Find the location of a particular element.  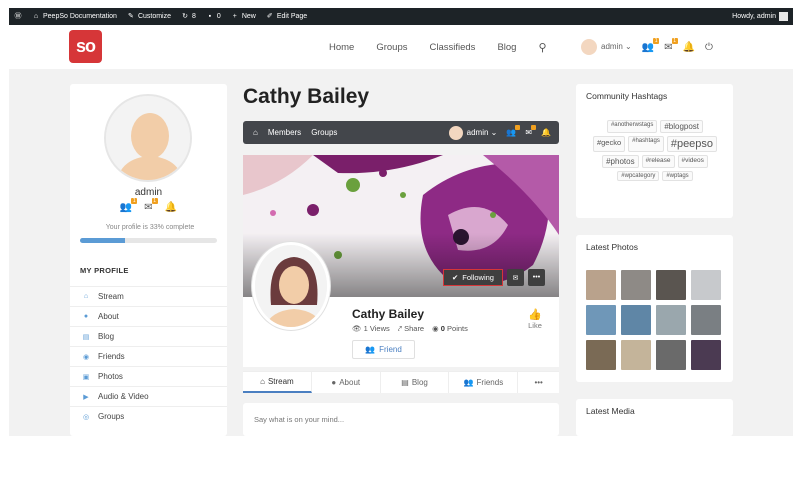

share-label: Share is located at coordinates (414, 328).